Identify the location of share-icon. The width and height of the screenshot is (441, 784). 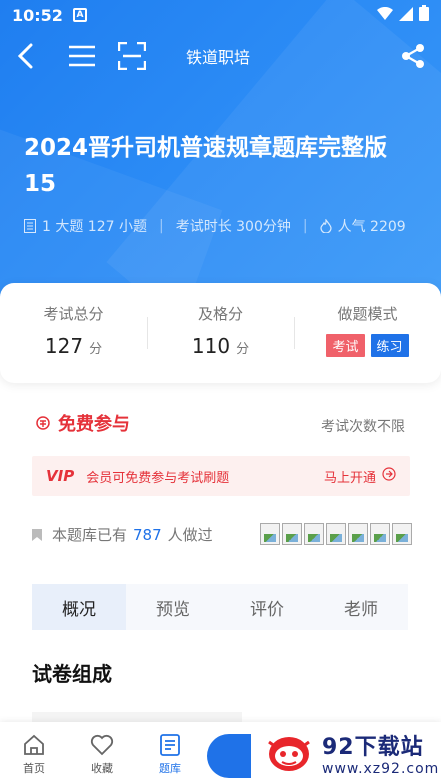
(413, 56).